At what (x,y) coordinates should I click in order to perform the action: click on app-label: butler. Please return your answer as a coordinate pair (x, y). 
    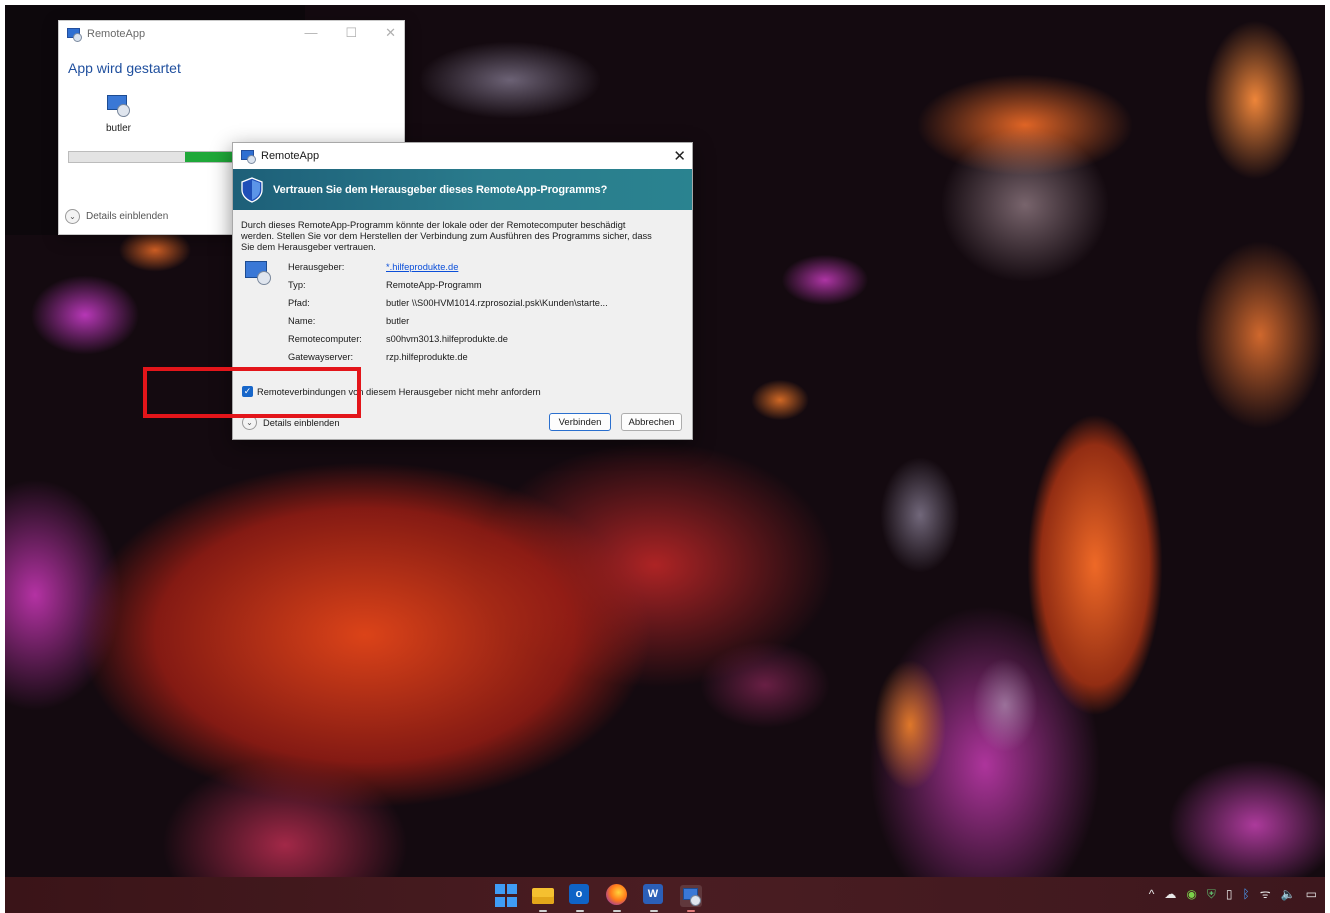
    Looking at the image, I should click on (119, 128).